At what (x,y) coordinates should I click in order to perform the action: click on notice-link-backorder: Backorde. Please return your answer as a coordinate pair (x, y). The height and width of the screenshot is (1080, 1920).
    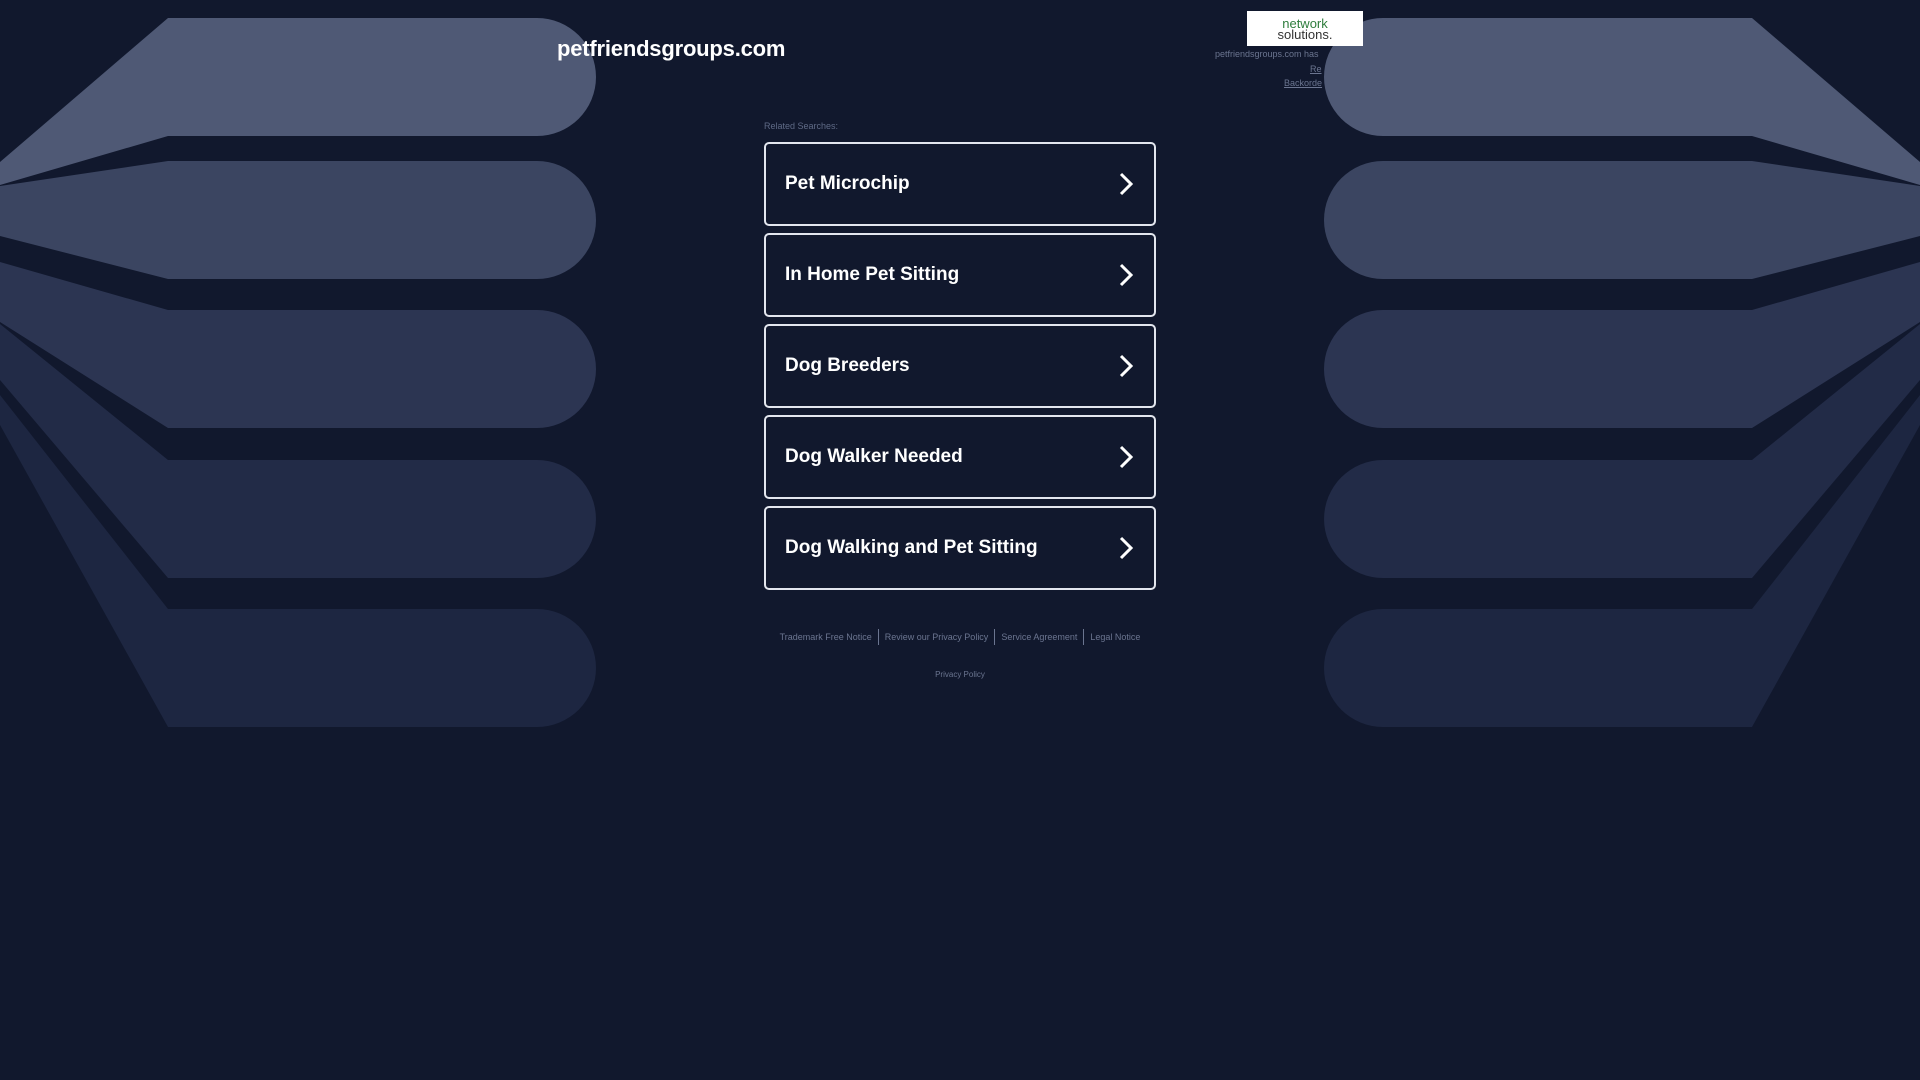
    Looking at the image, I should click on (1307, 83).